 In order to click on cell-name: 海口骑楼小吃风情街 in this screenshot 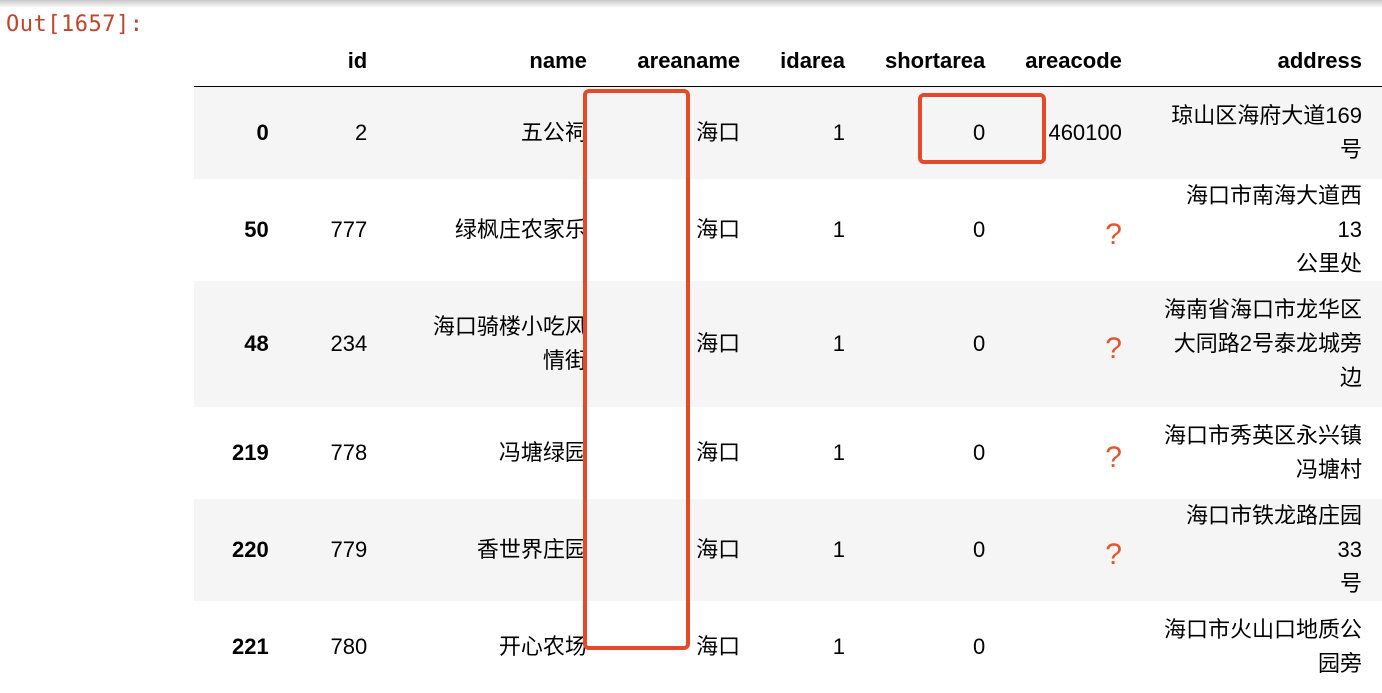, I will do `click(497, 344)`.